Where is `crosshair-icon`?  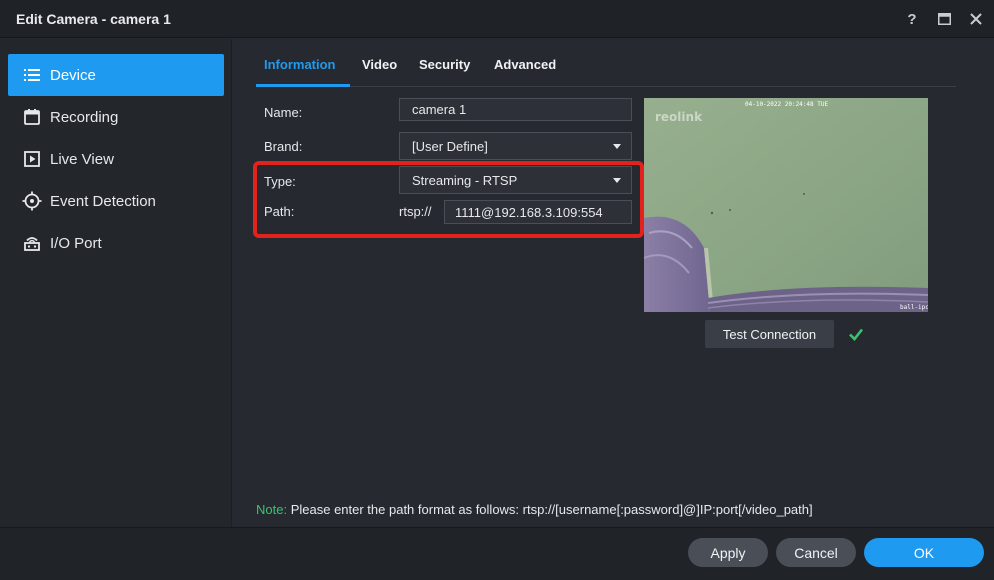 crosshair-icon is located at coordinates (32, 201).